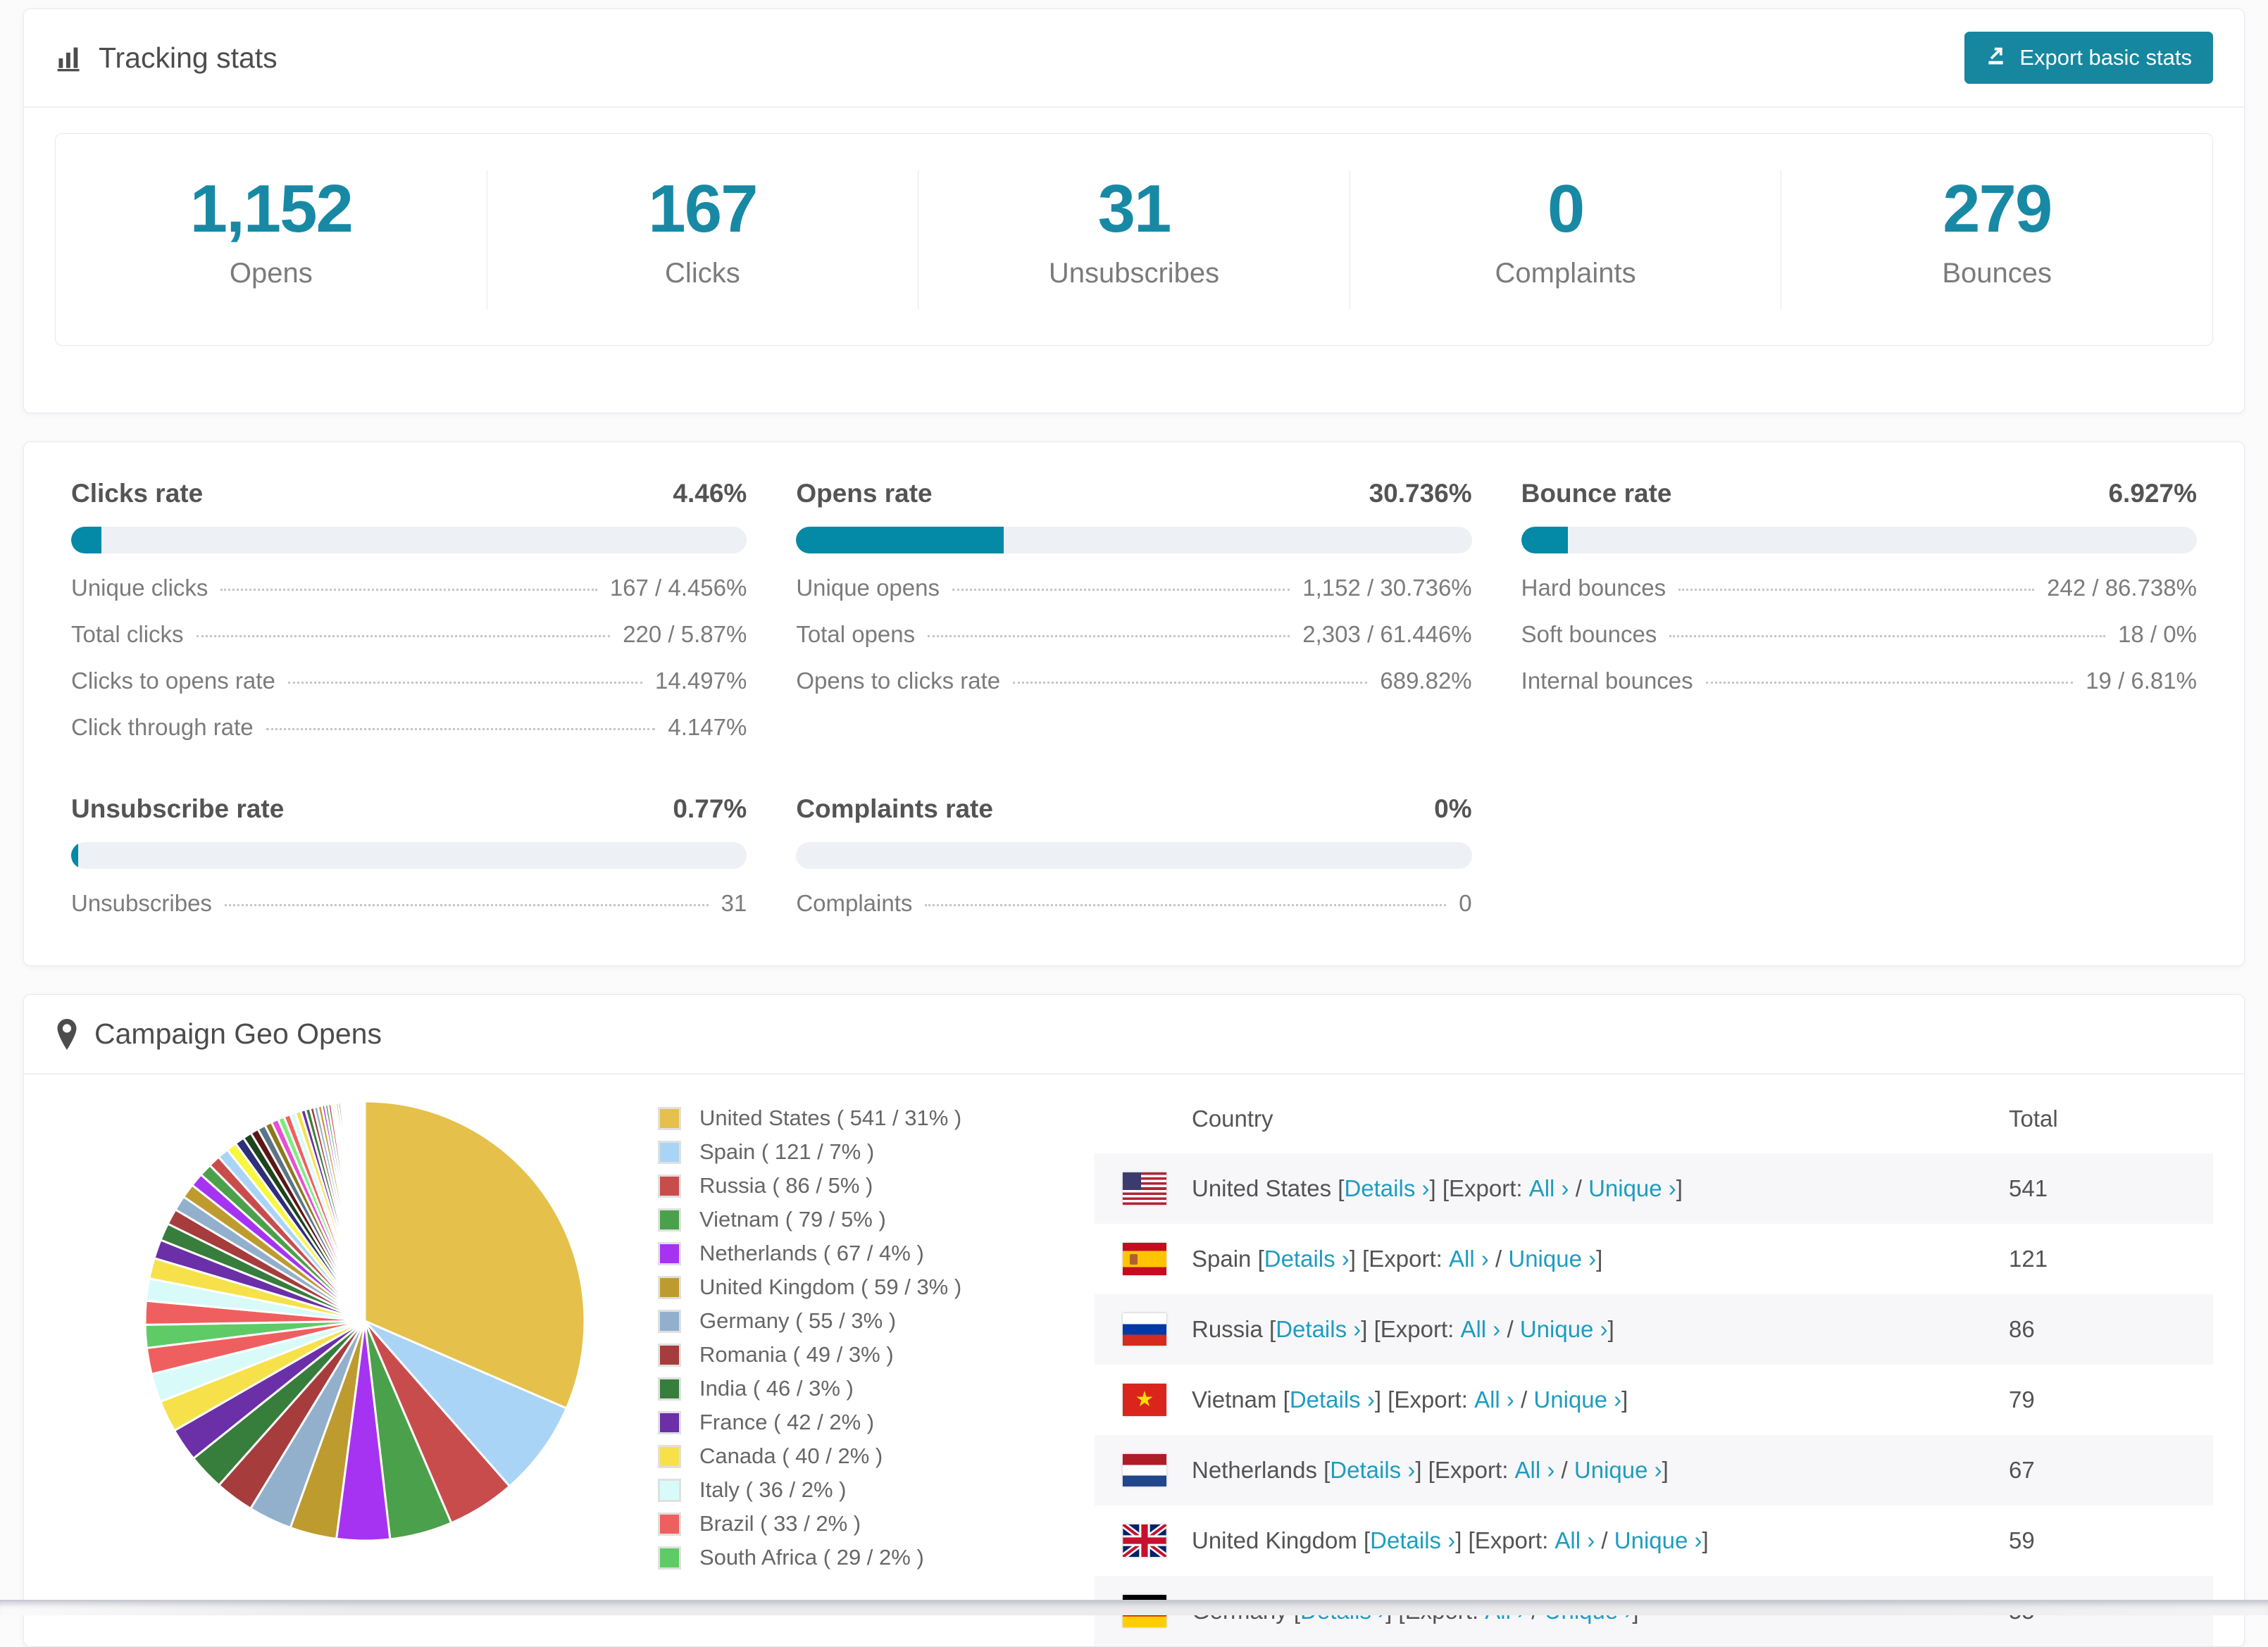  I want to click on rate-block-header: Complaints rate 0%, so click(1134, 809).